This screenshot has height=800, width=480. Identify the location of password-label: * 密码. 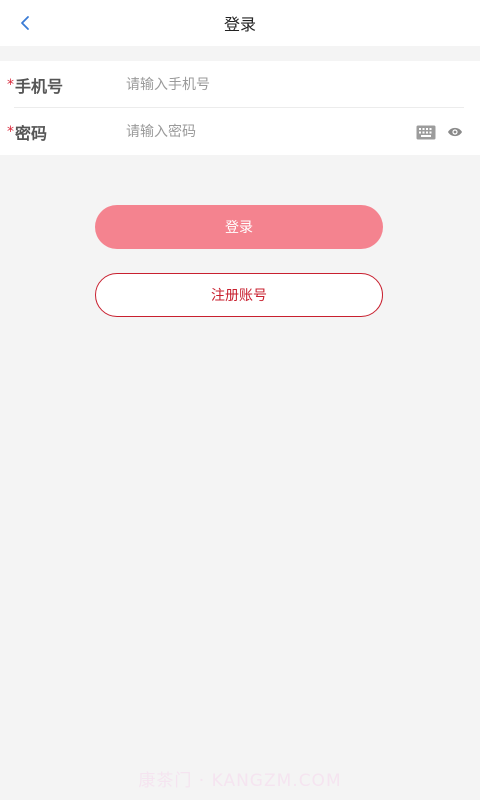
(27, 132).